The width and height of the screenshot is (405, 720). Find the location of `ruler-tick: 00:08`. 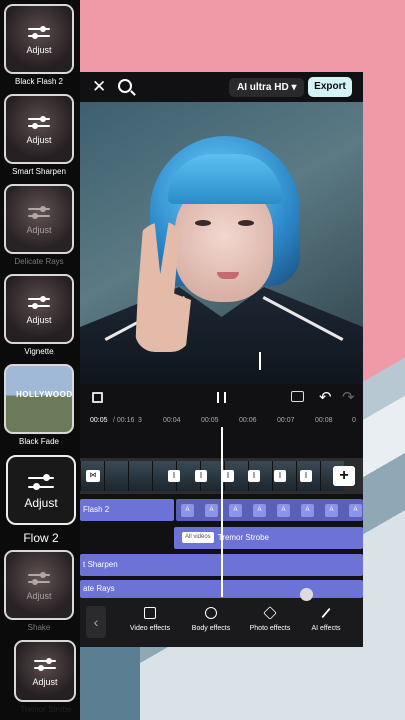

ruler-tick: 00:08 is located at coordinates (324, 420).